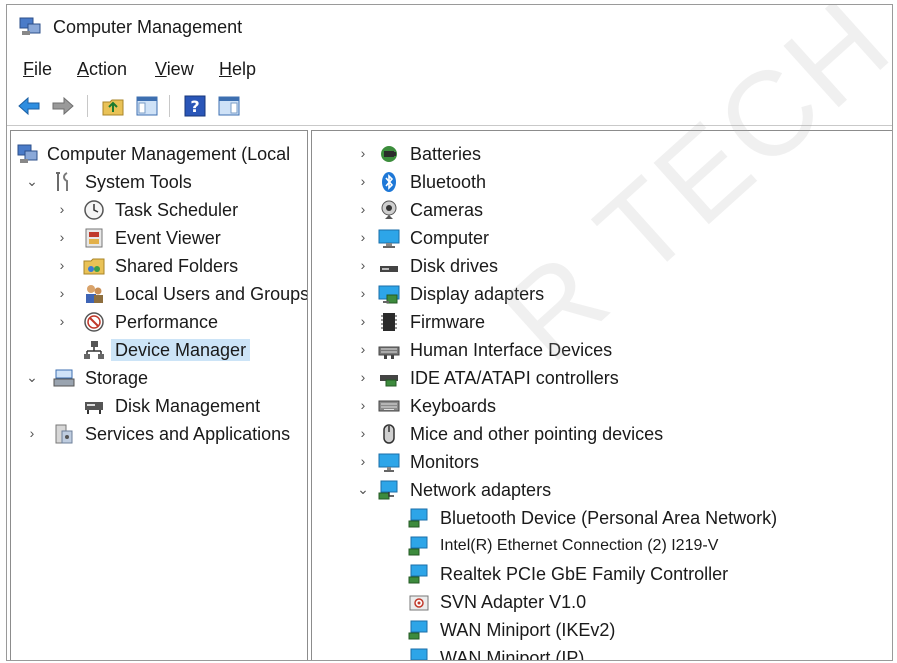 The width and height of the screenshot is (897, 663). Describe the element at coordinates (579, 545) in the screenshot. I see `network-adapter-label: Intel(R) Ethernet Connection (2) I219-V` at that location.